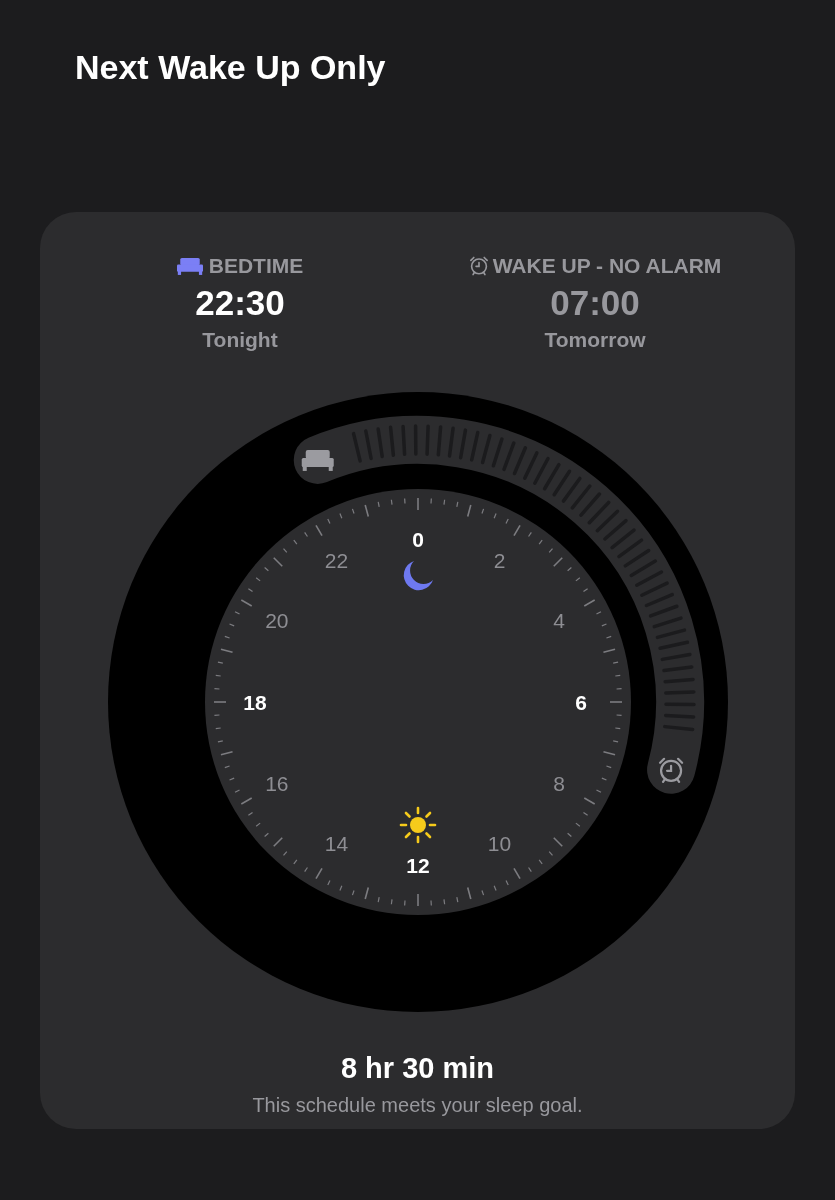 The image size is (835, 1200). I want to click on bed-icon, so click(189, 265).